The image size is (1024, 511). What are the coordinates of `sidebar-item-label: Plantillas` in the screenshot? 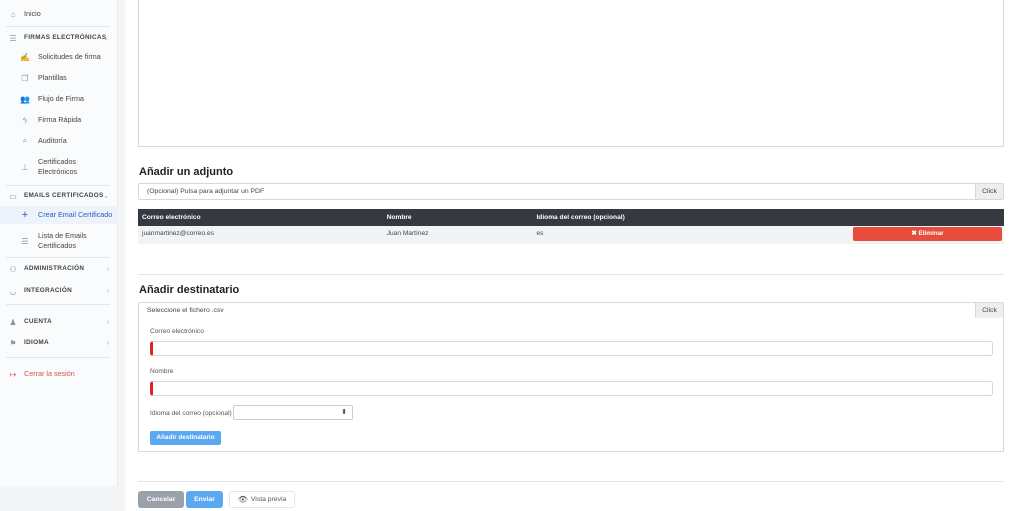 It's located at (52, 77).